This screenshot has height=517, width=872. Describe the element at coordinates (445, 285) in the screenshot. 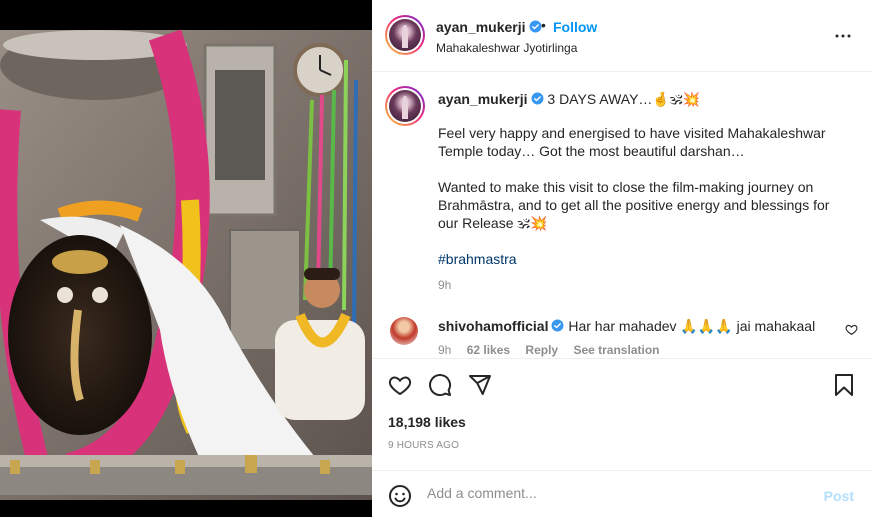

I see `caption-time: 9h` at that location.